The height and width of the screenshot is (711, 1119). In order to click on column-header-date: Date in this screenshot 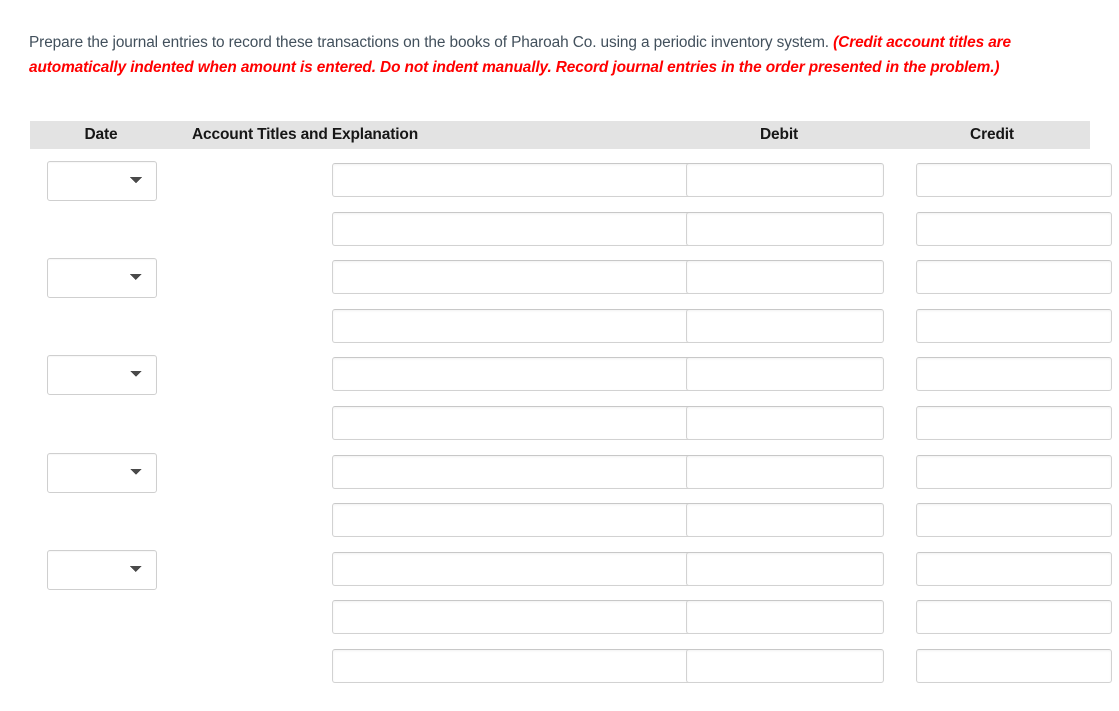, I will do `click(101, 134)`.